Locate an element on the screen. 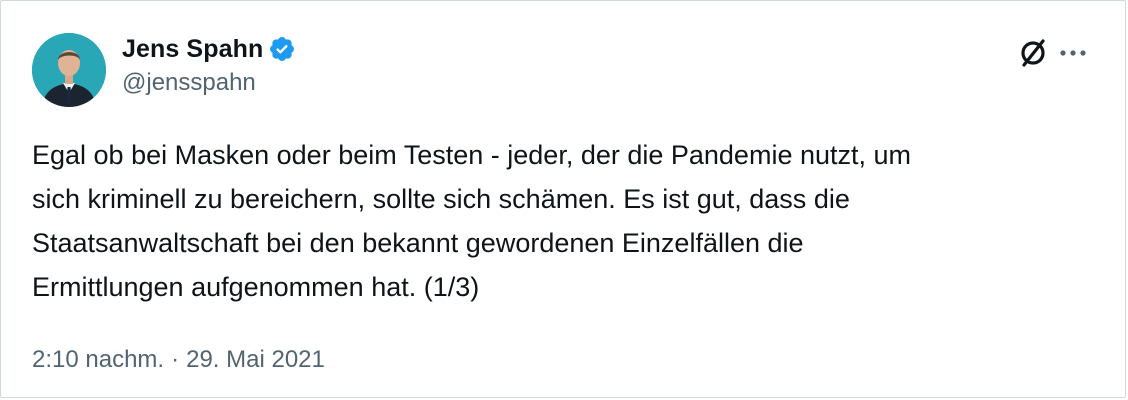 The width and height of the screenshot is (1128, 400). header-actions is located at coordinates (1053, 53).